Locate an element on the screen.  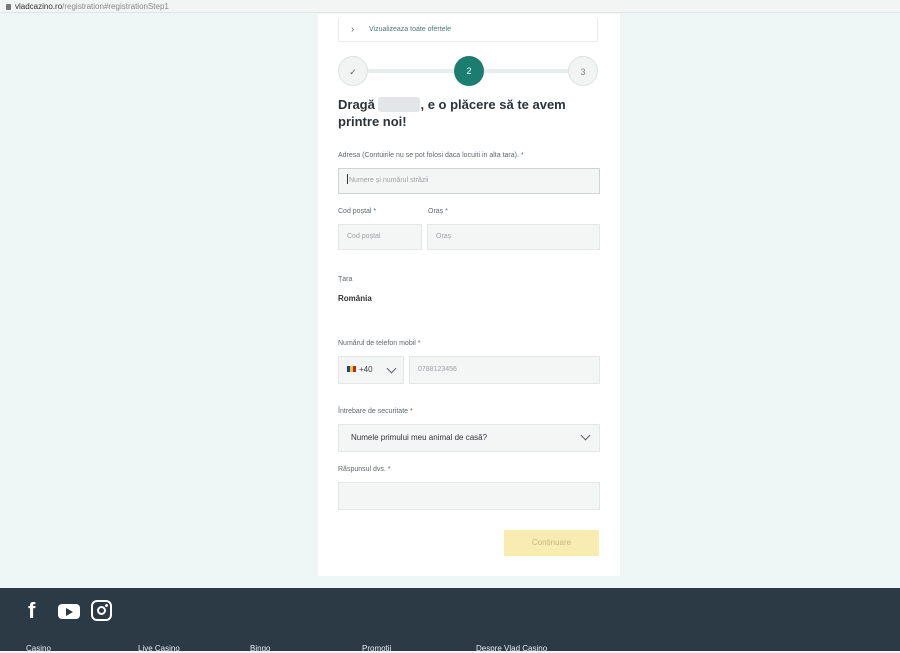
footer-link-about: Despre Vlad Casino is located at coordinates (511, 648).